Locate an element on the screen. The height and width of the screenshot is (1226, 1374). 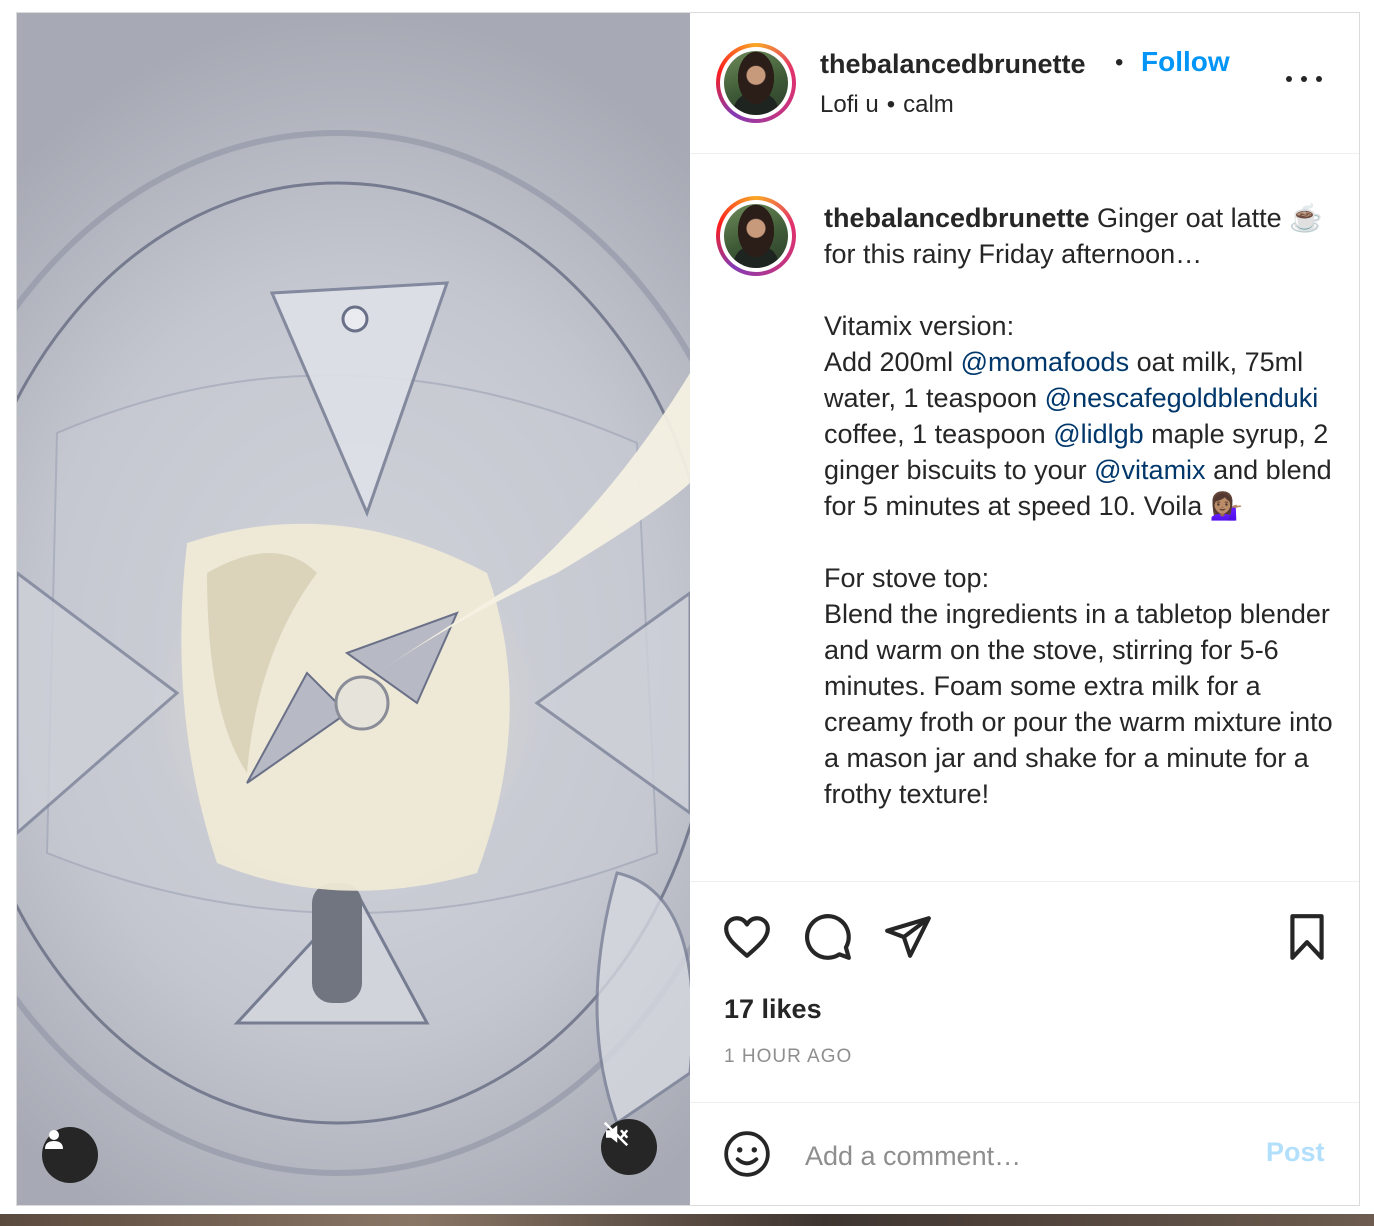
stove-heading: For stove top: is located at coordinates (907, 578).